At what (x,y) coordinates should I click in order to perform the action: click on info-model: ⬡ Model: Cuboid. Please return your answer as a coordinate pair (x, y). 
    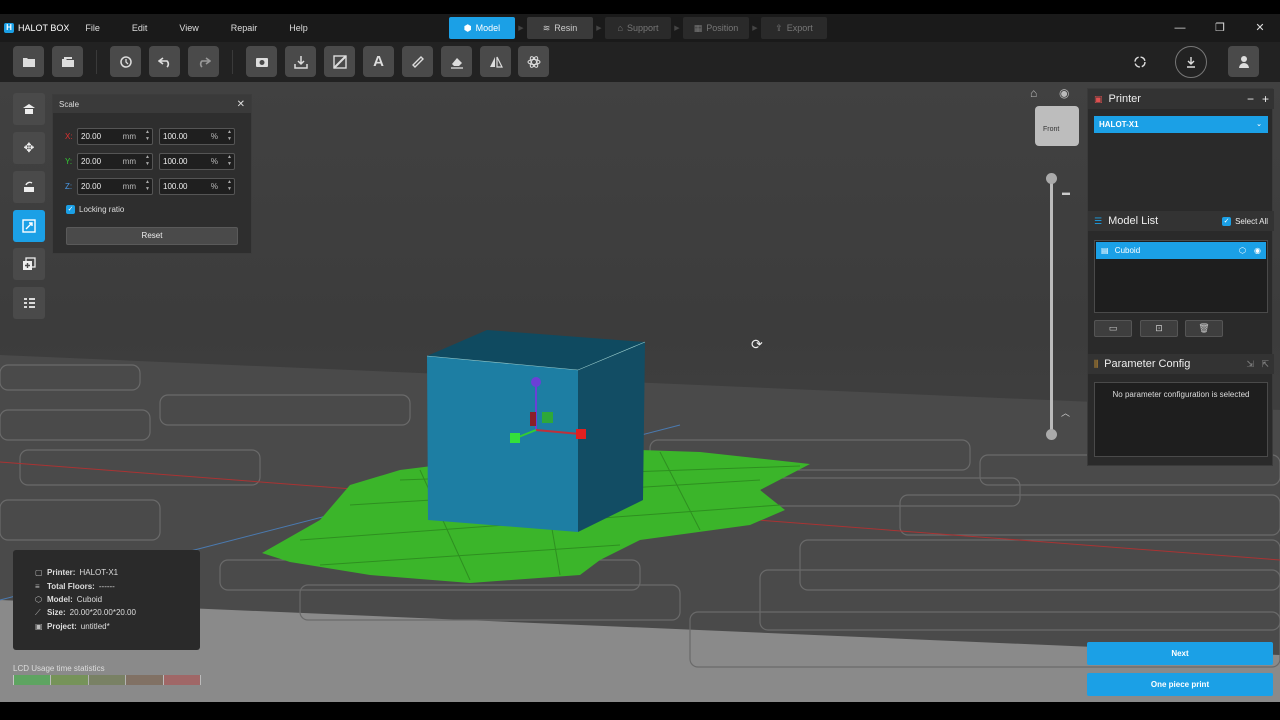
    Looking at the image, I should click on (117, 599).